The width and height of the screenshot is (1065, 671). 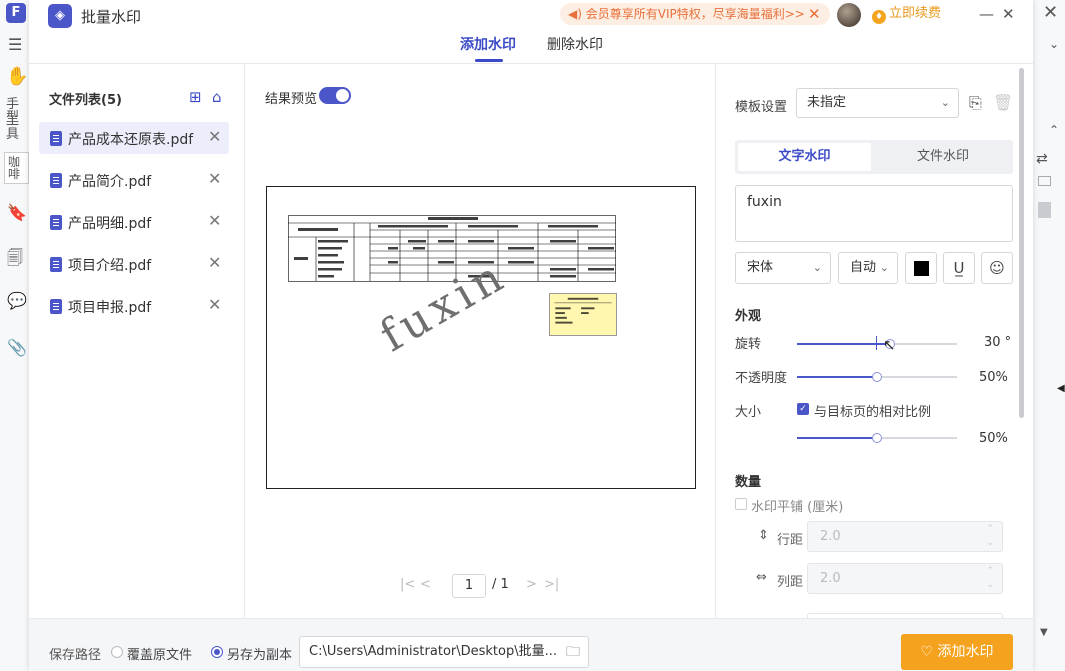 What do you see at coordinates (134, 306) in the screenshot?
I see `file-item: 项目申报.pdf ✕` at bounding box center [134, 306].